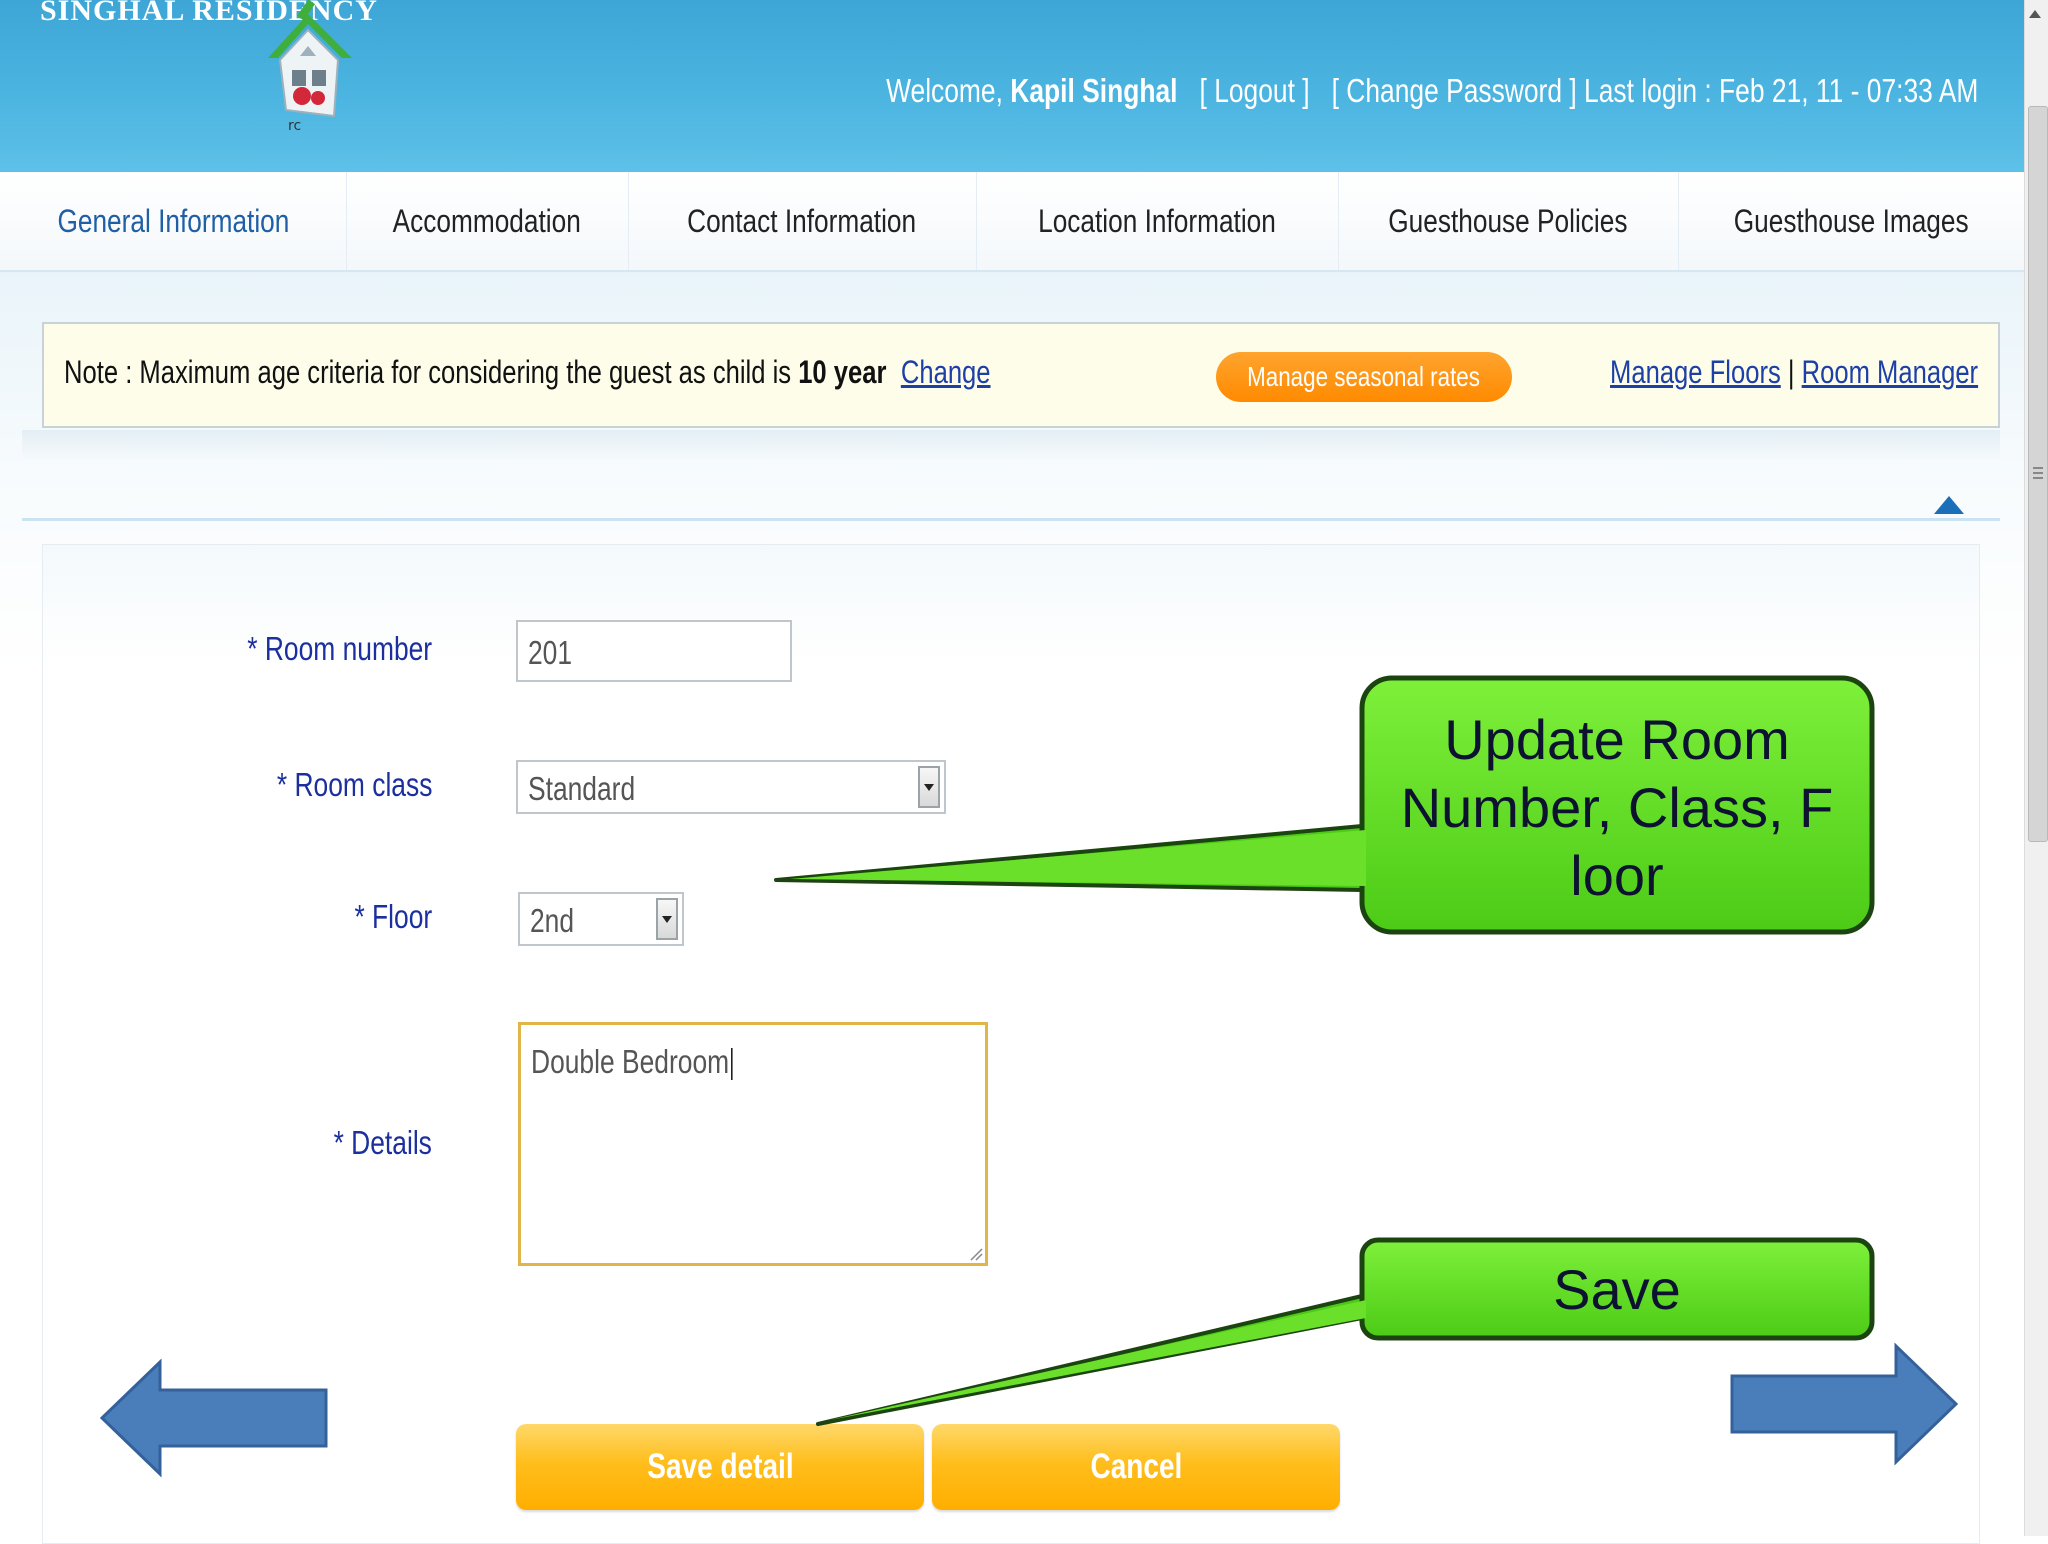  What do you see at coordinates (354, 784) in the screenshot?
I see `room-class-label: * Room class` at bounding box center [354, 784].